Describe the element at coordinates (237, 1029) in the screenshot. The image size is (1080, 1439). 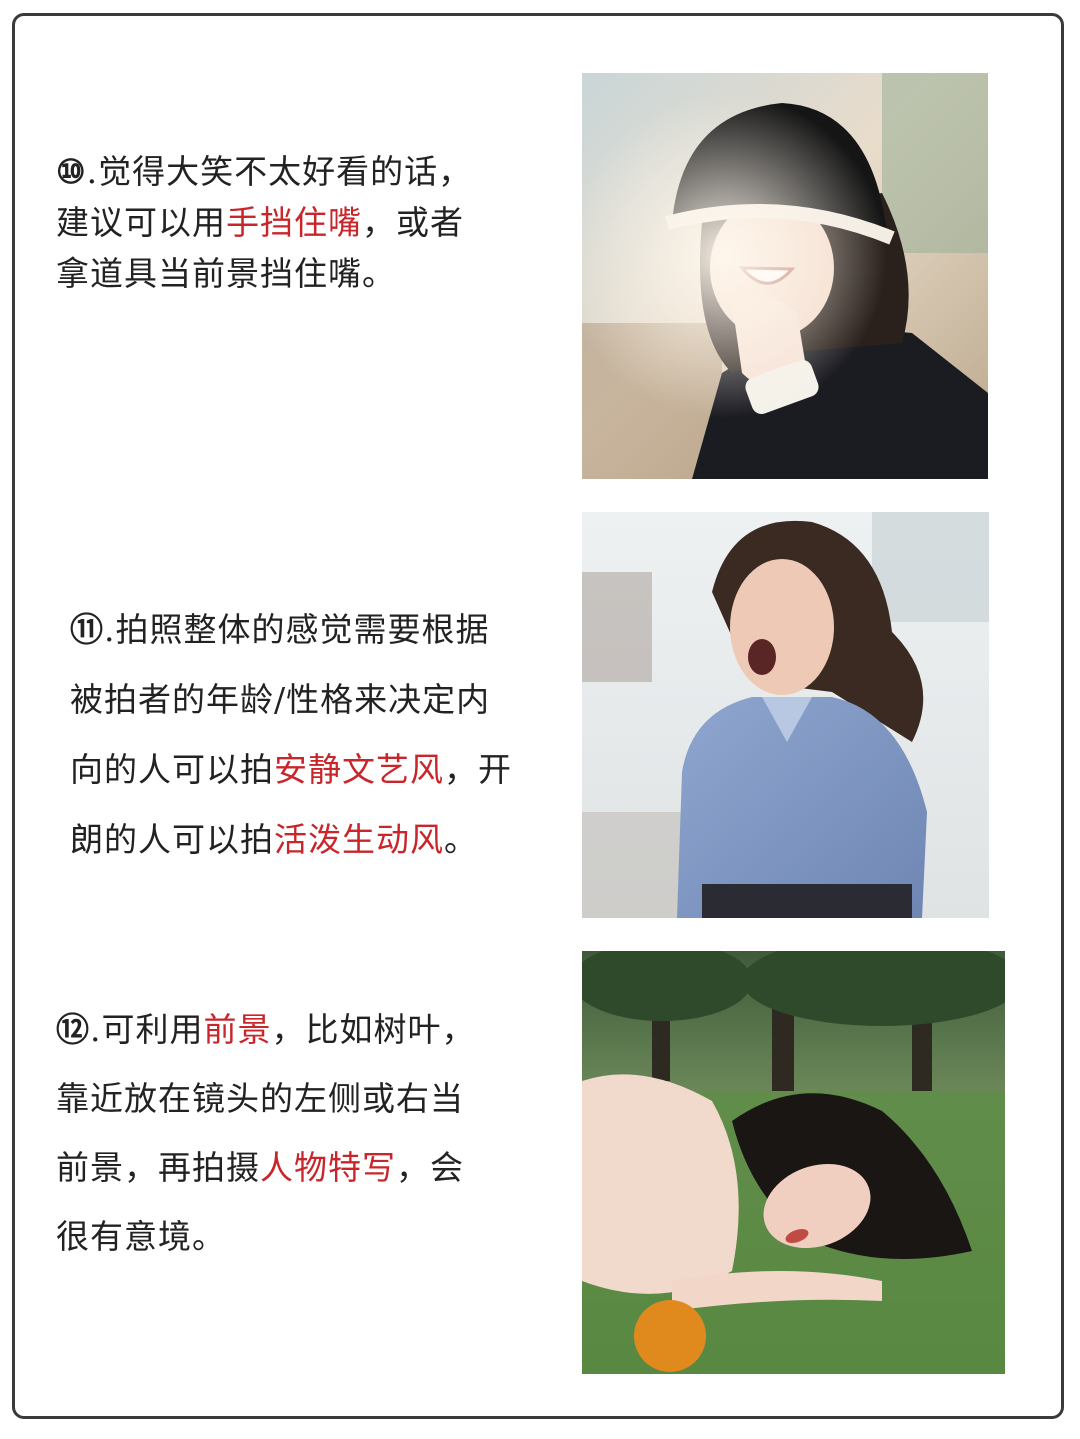
I see `tip-12-highlight-foreground: 前景` at that location.